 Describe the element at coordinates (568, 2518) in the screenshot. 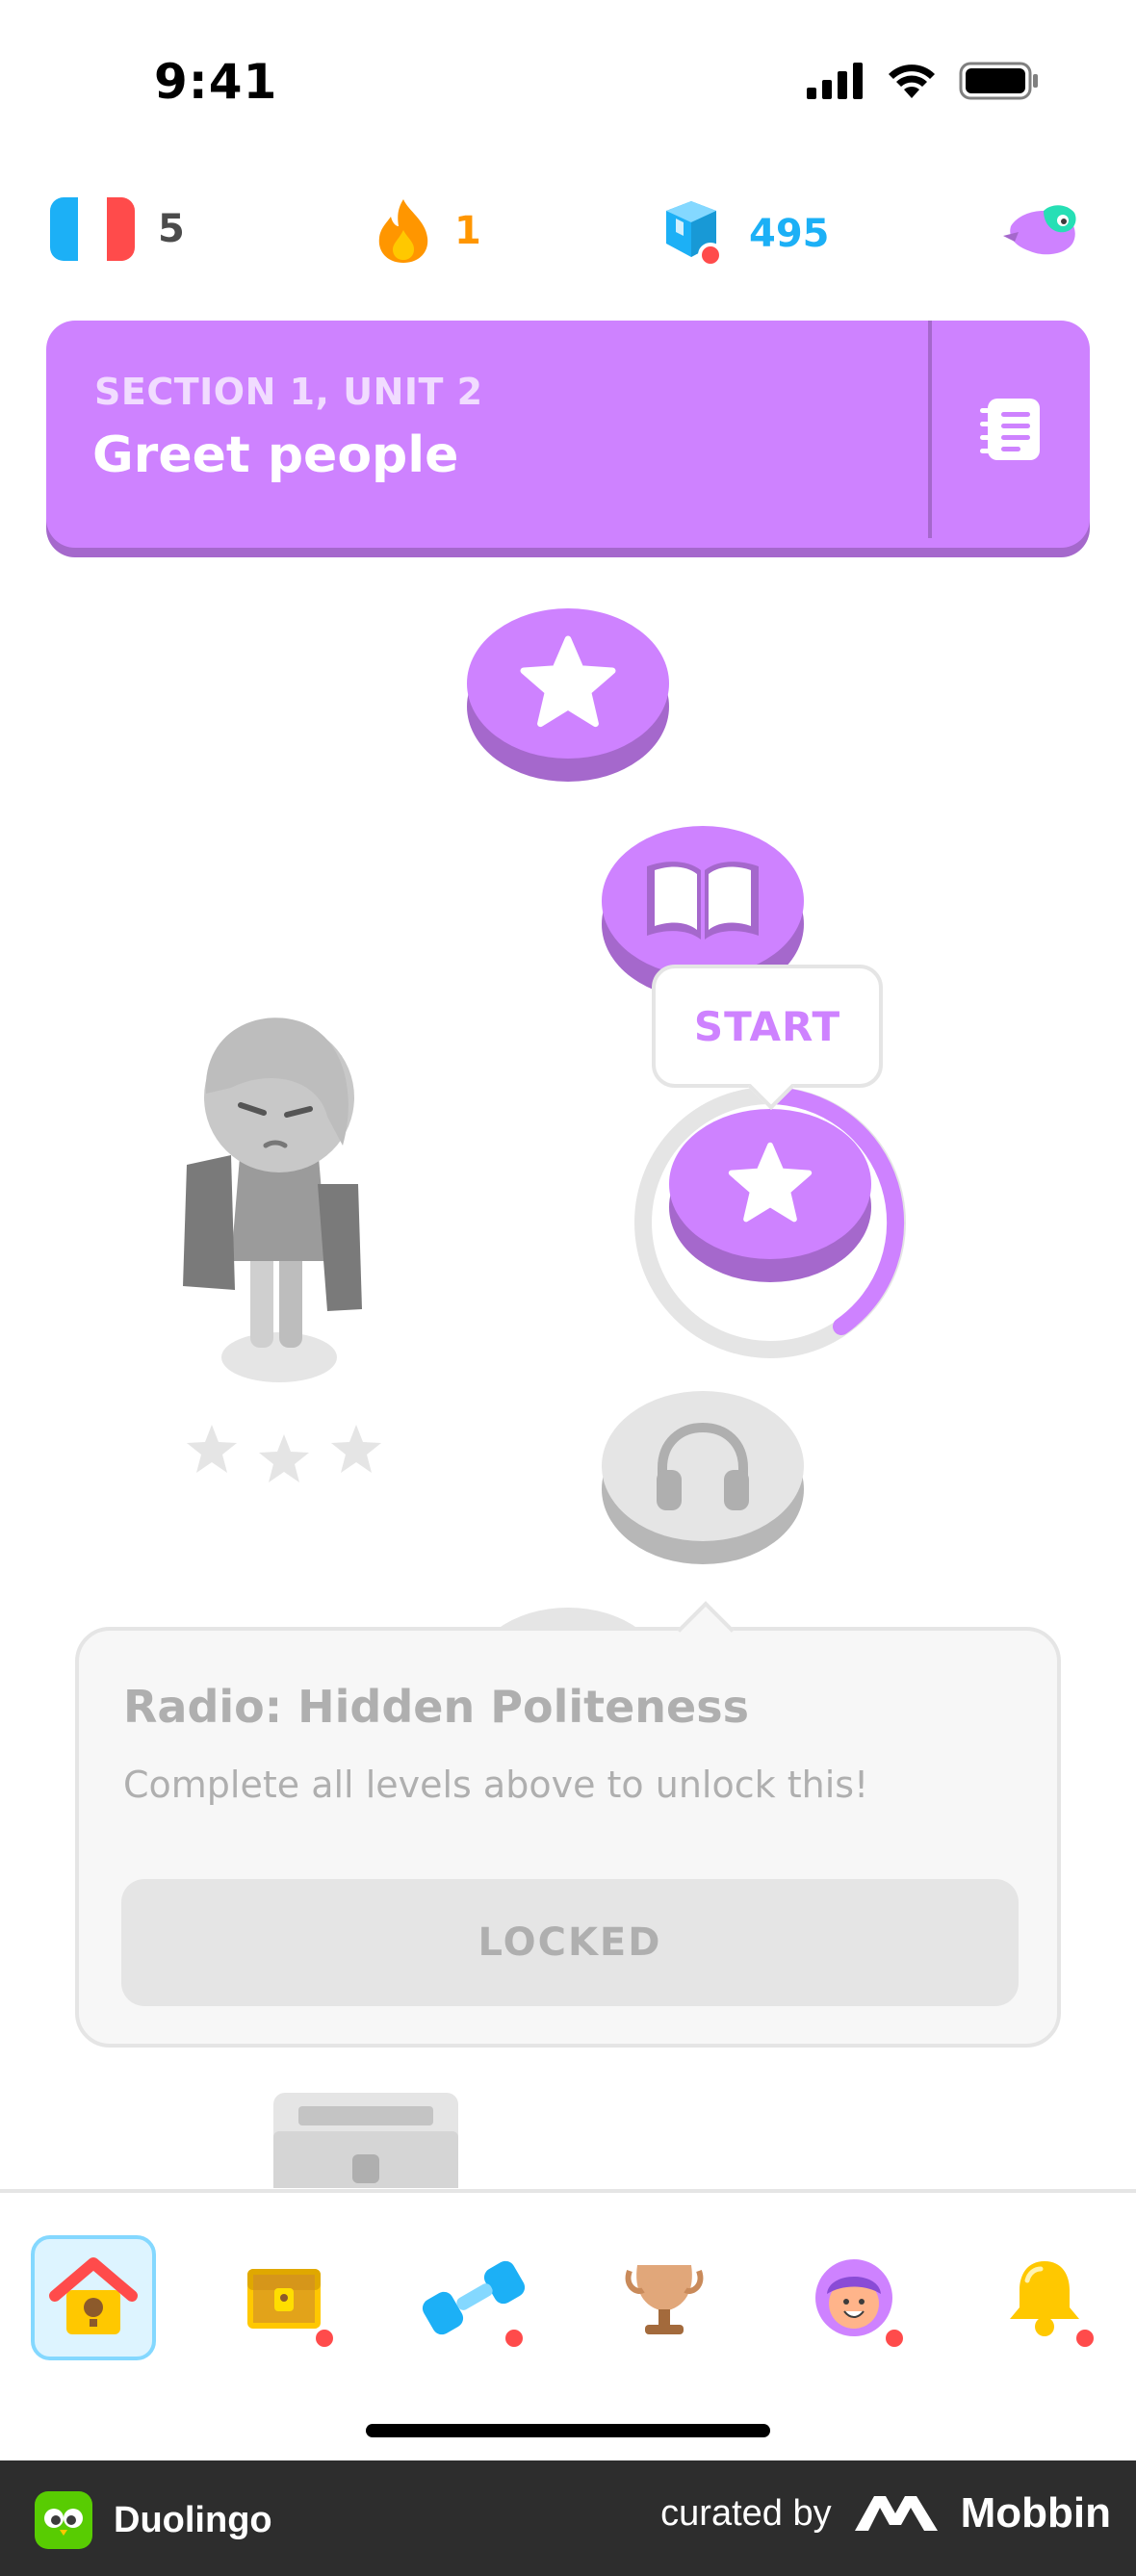

I see `mobbin-footer: Duolingo curated by Mobbin` at that location.